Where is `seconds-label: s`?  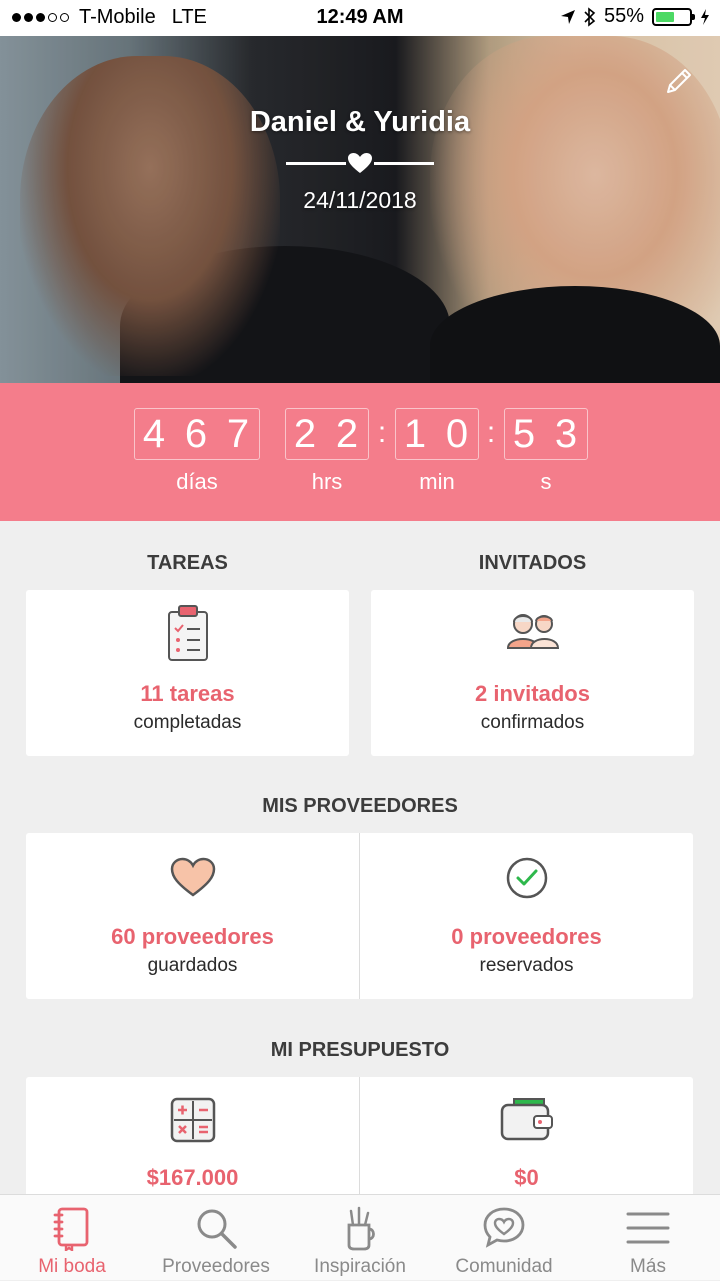
seconds-label: s is located at coordinates (546, 481).